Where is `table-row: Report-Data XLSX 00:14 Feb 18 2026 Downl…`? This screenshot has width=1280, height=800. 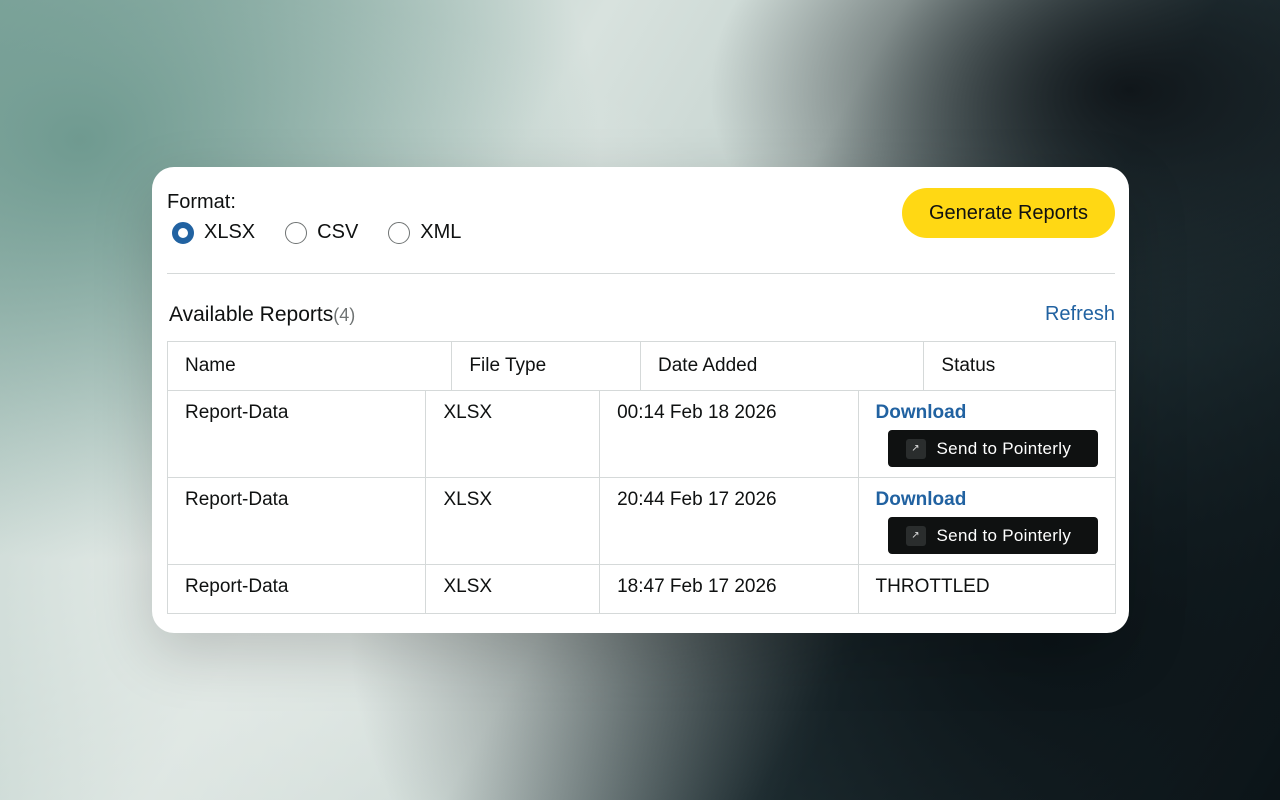
table-row: Report-Data XLSX 00:14 Feb 18 2026 Downl… is located at coordinates (641, 434).